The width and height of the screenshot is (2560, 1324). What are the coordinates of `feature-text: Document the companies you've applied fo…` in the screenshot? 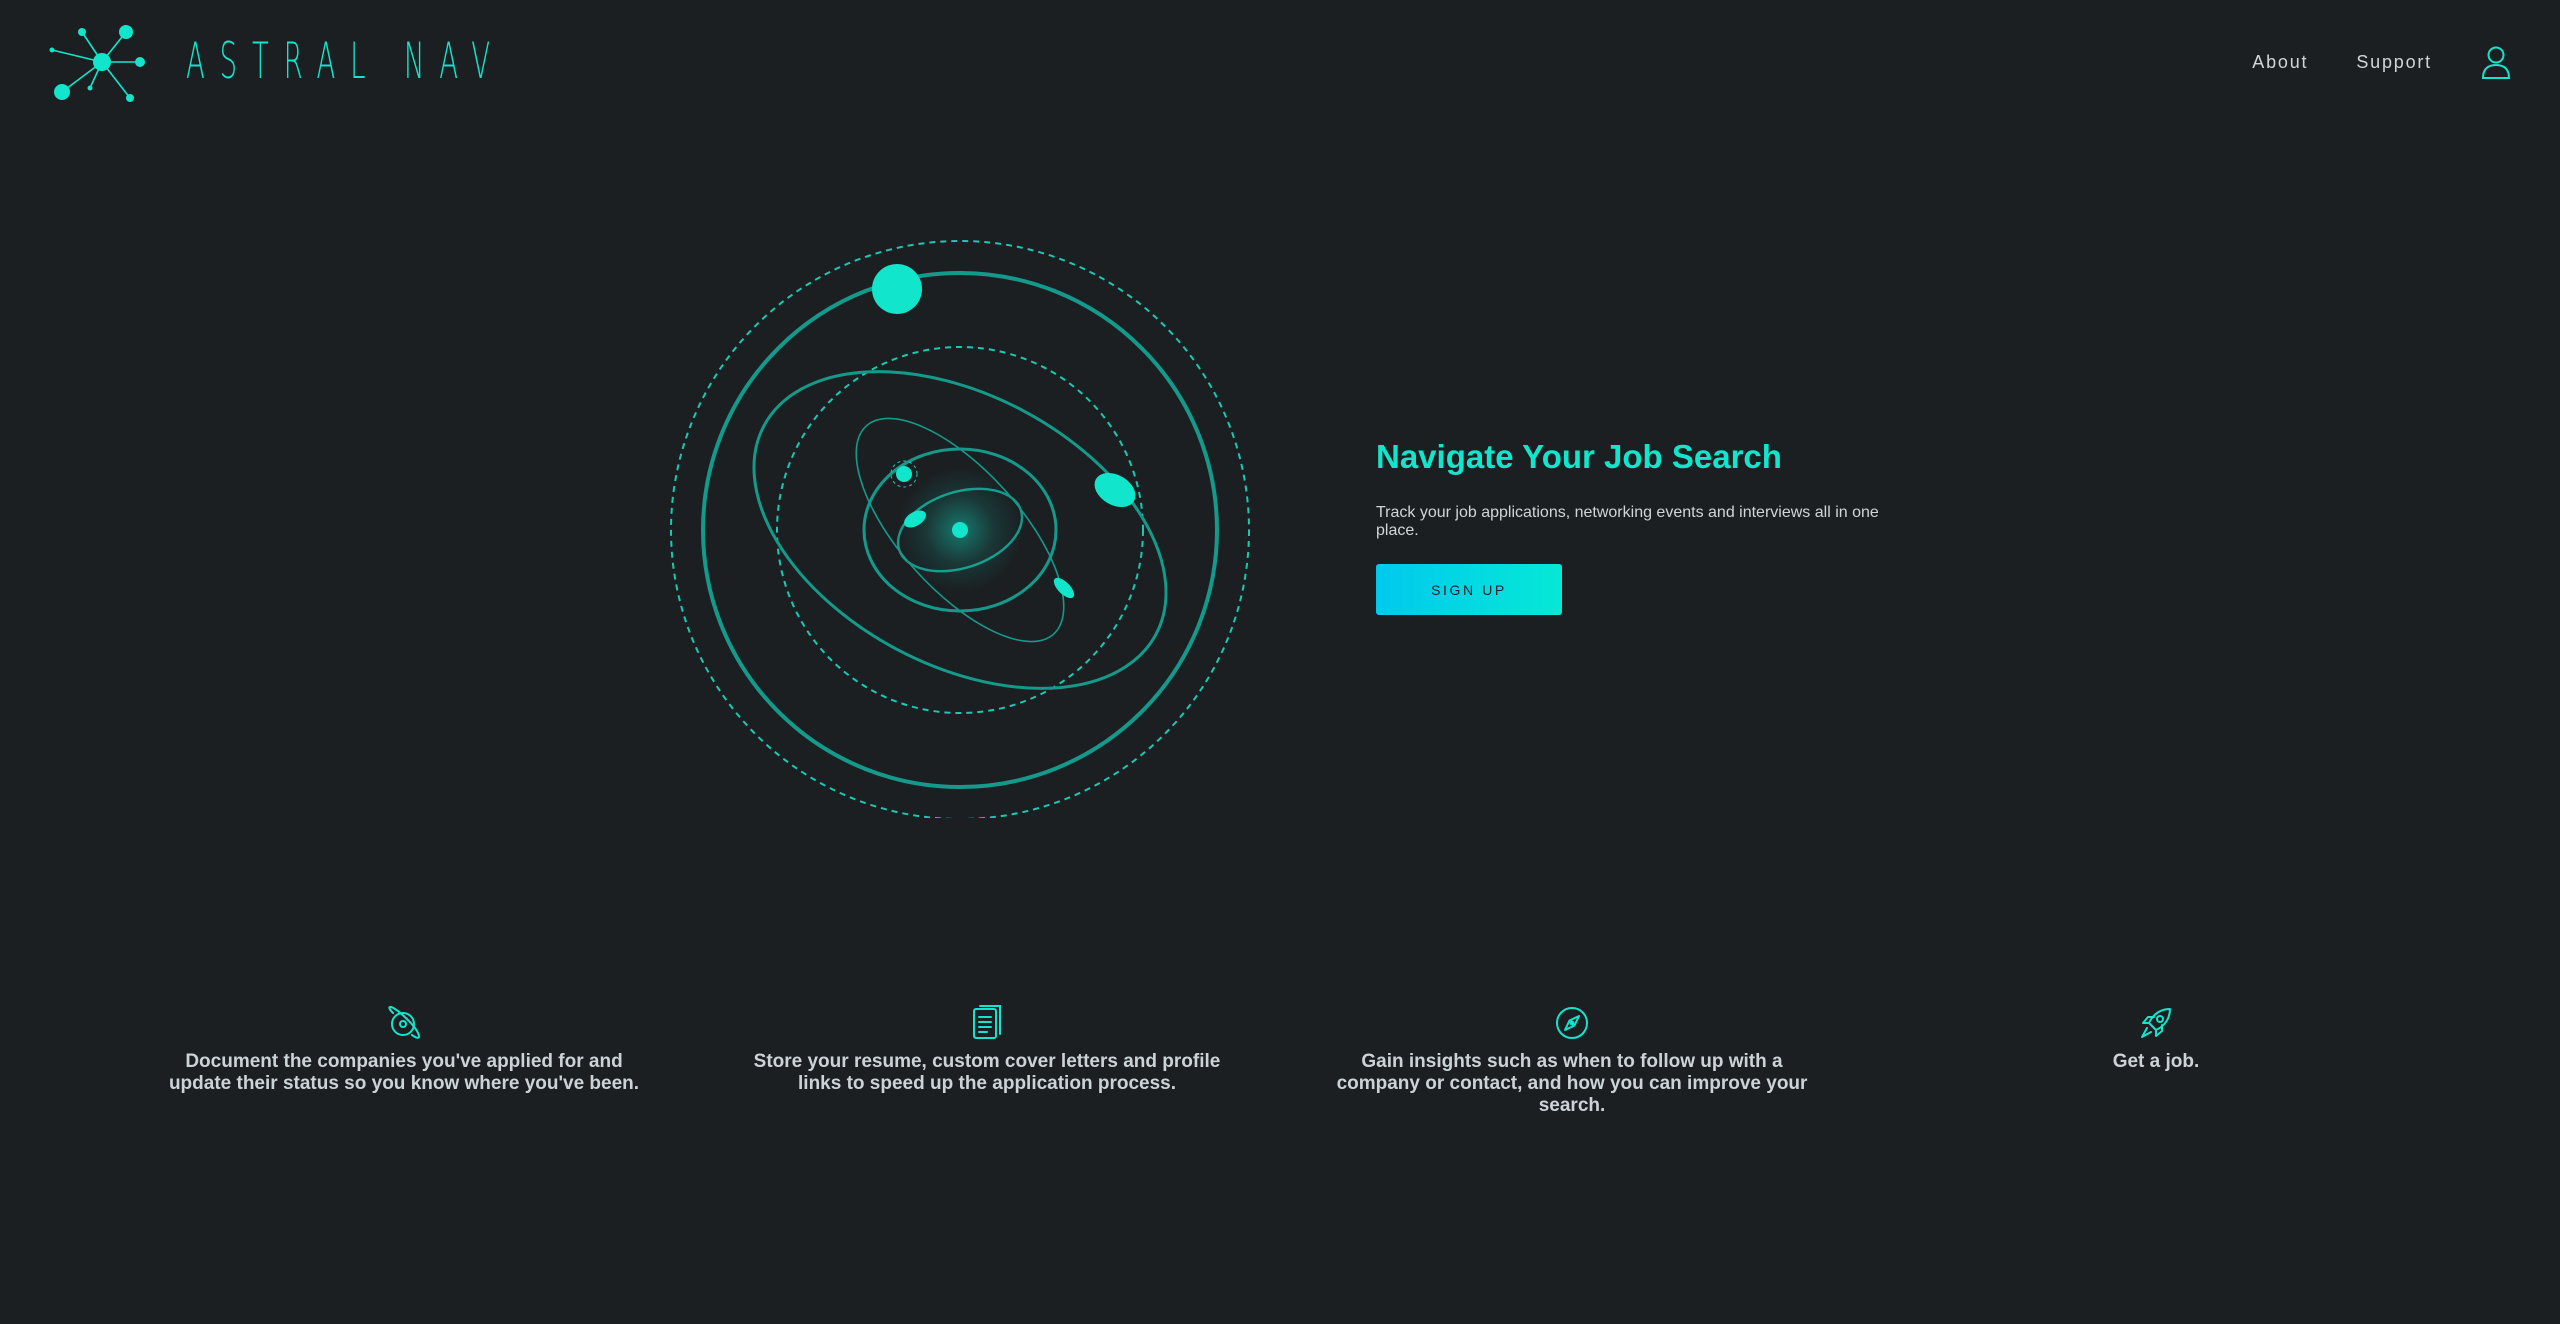 It's located at (404, 1072).